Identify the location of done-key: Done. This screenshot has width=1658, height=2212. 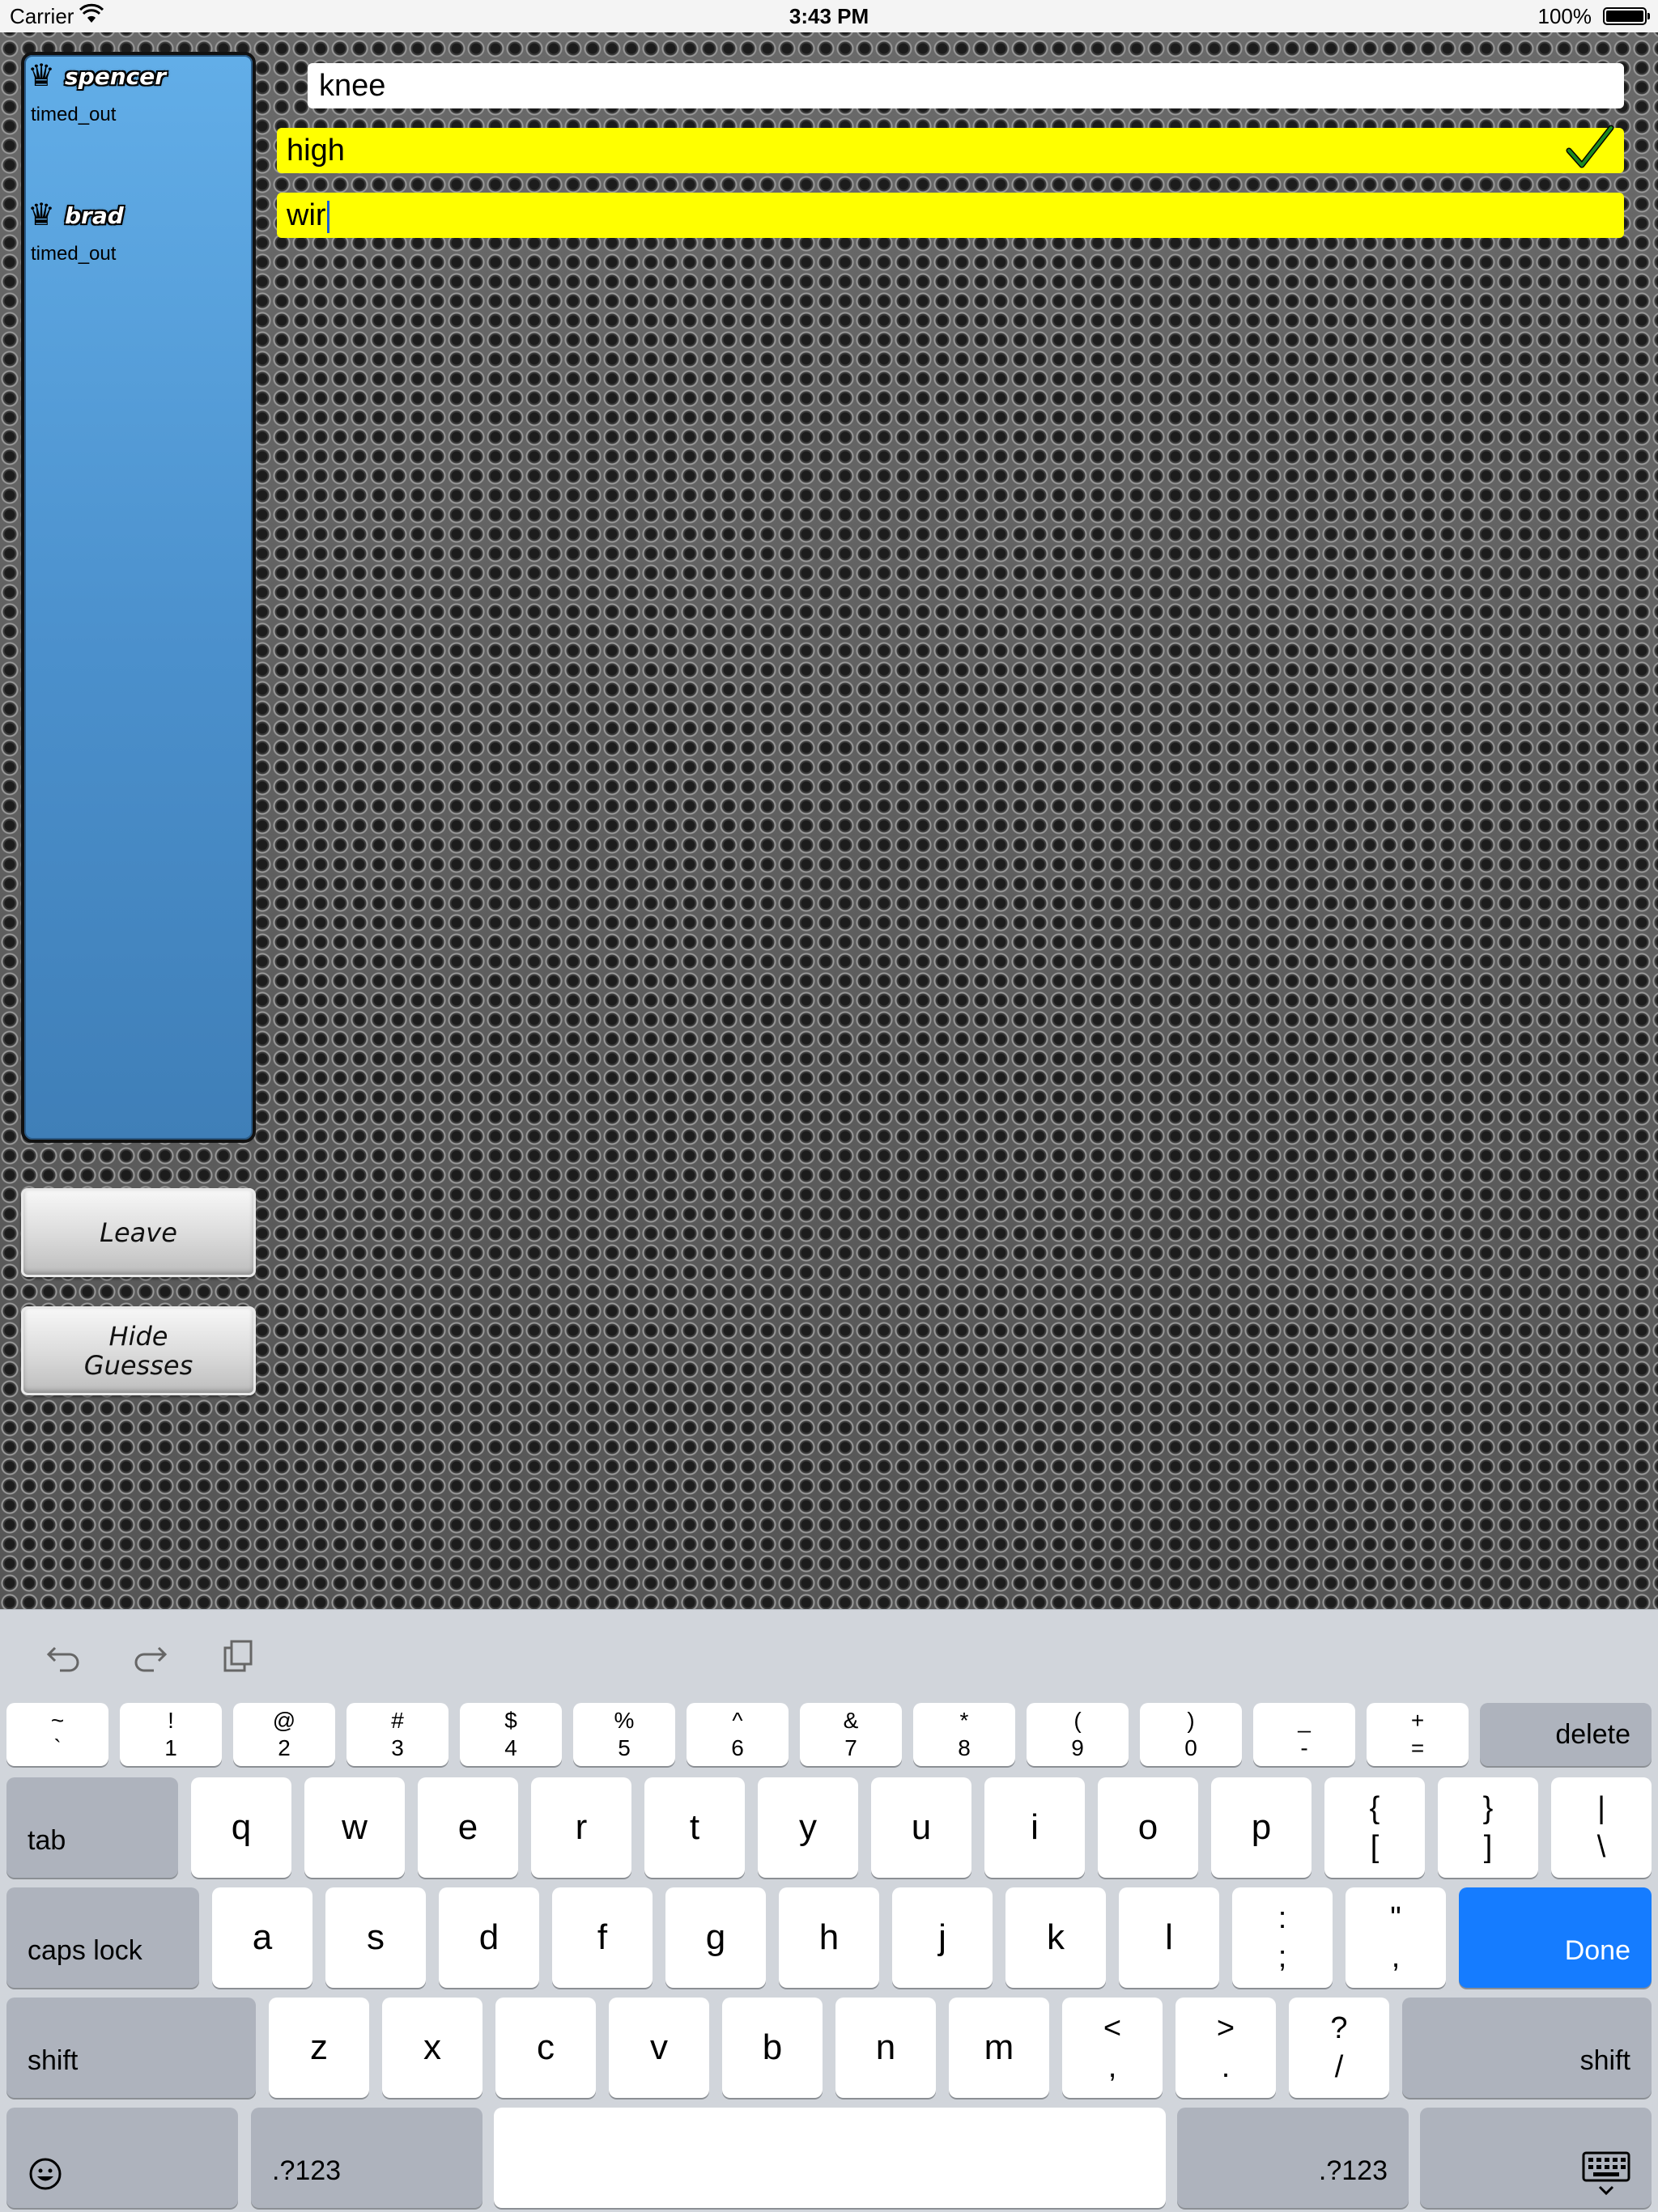
(1555, 1937).